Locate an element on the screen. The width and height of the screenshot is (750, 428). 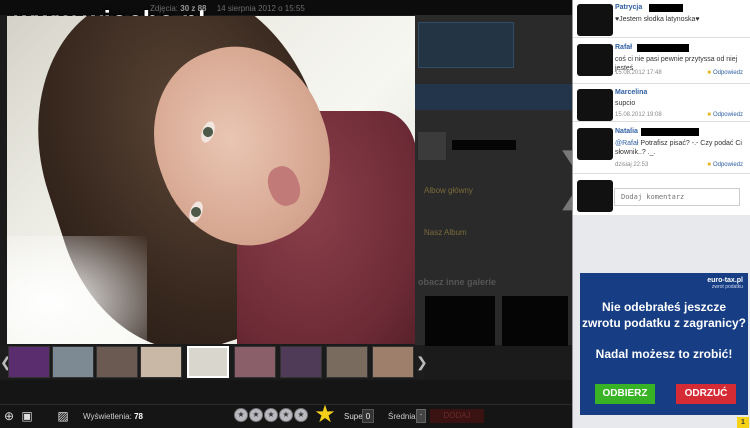
comment-author: Marcelina is located at coordinates (631, 92).